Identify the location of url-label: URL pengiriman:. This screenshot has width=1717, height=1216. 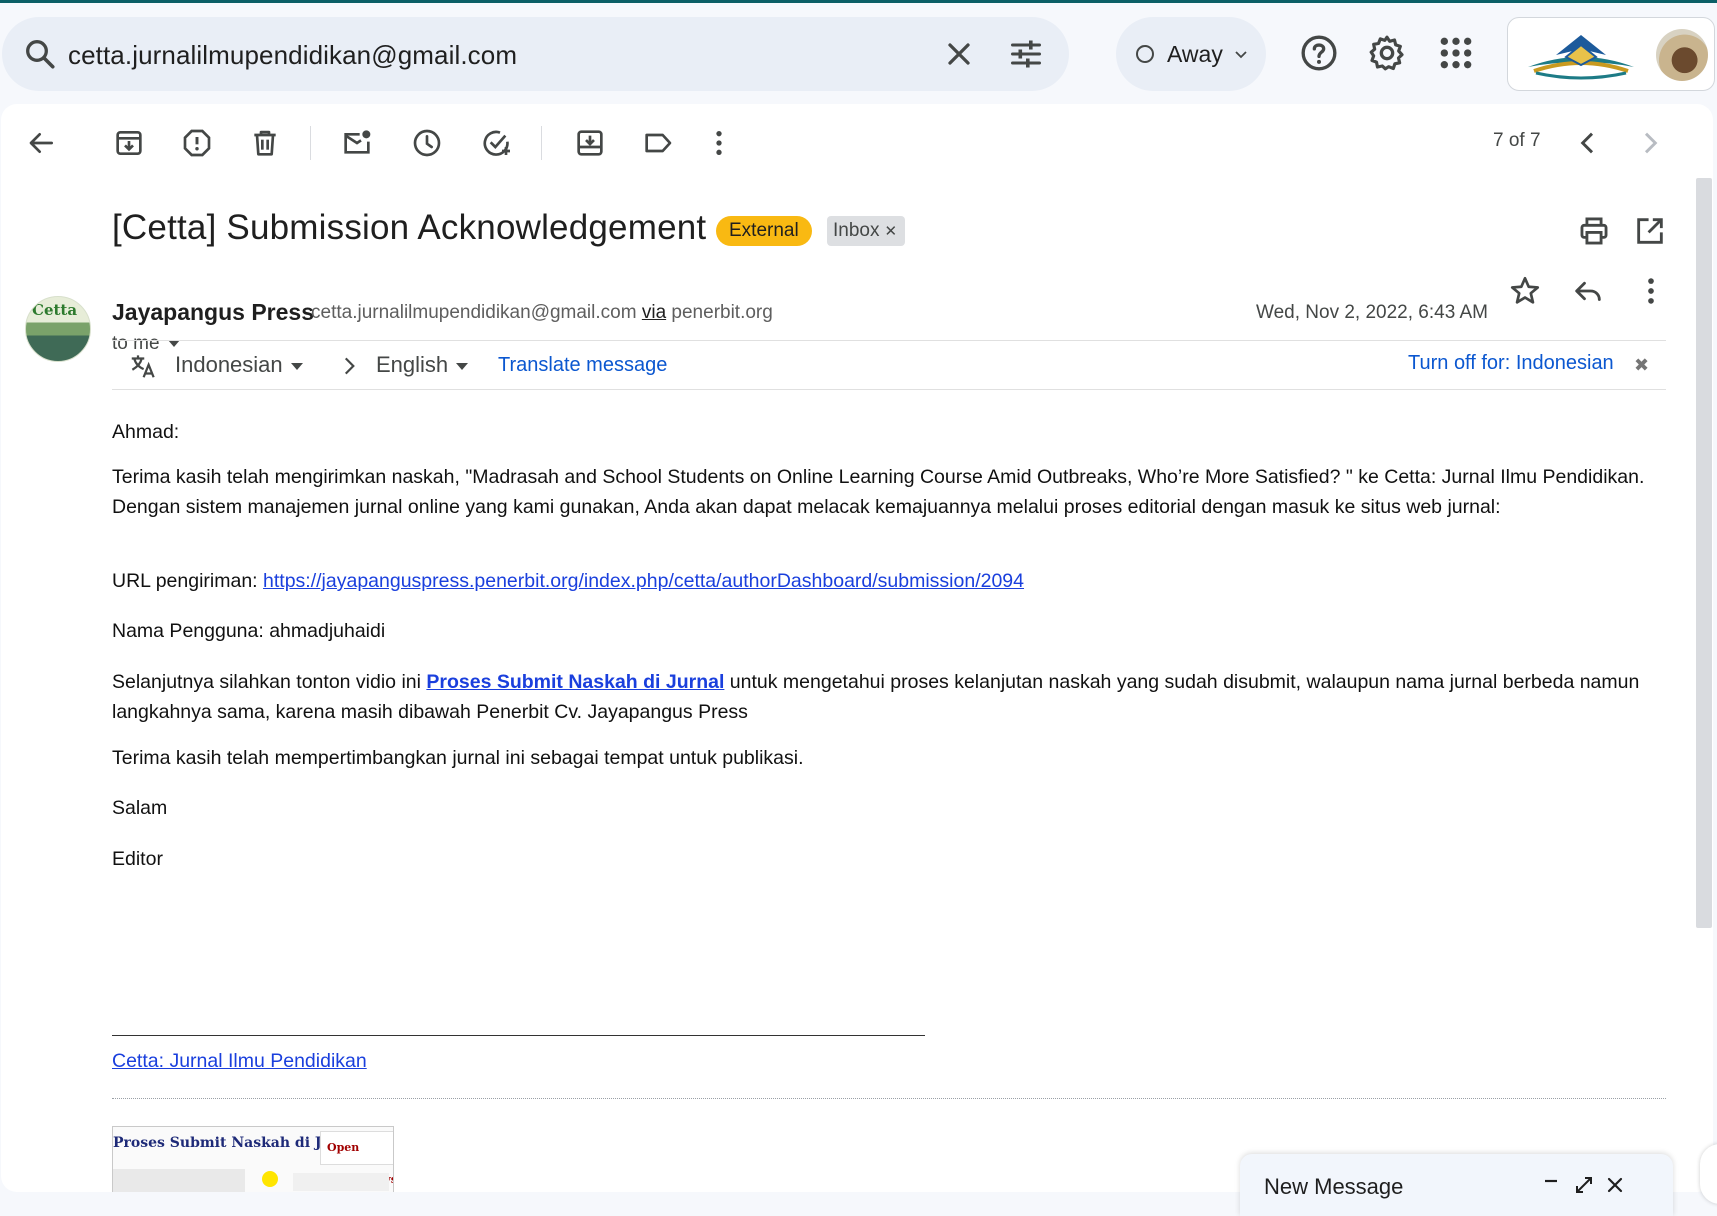
(188, 581).